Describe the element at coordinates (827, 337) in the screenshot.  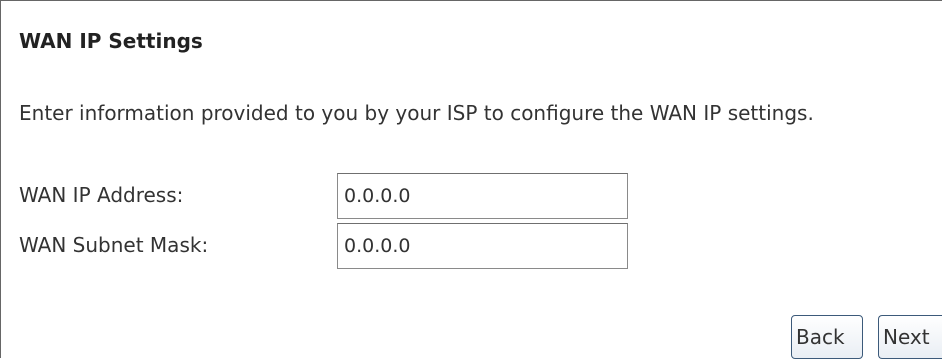
I see `back-button: Back` at that location.